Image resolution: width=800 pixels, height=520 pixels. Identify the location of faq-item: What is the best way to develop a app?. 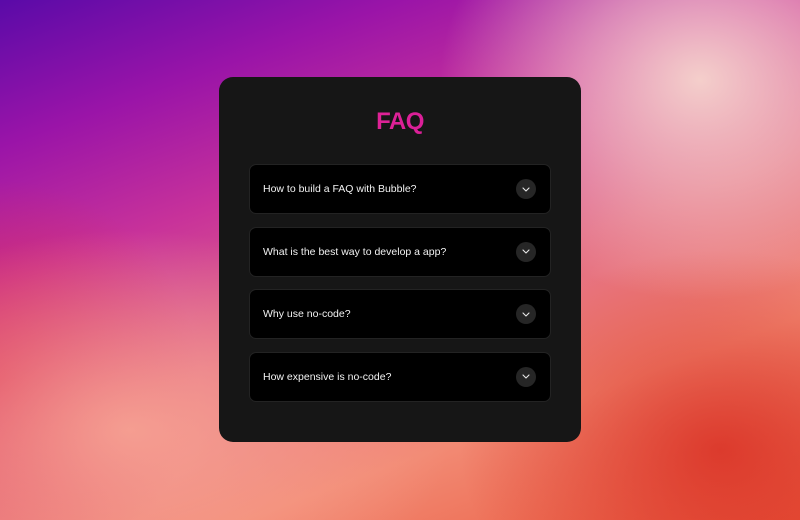
(400, 251).